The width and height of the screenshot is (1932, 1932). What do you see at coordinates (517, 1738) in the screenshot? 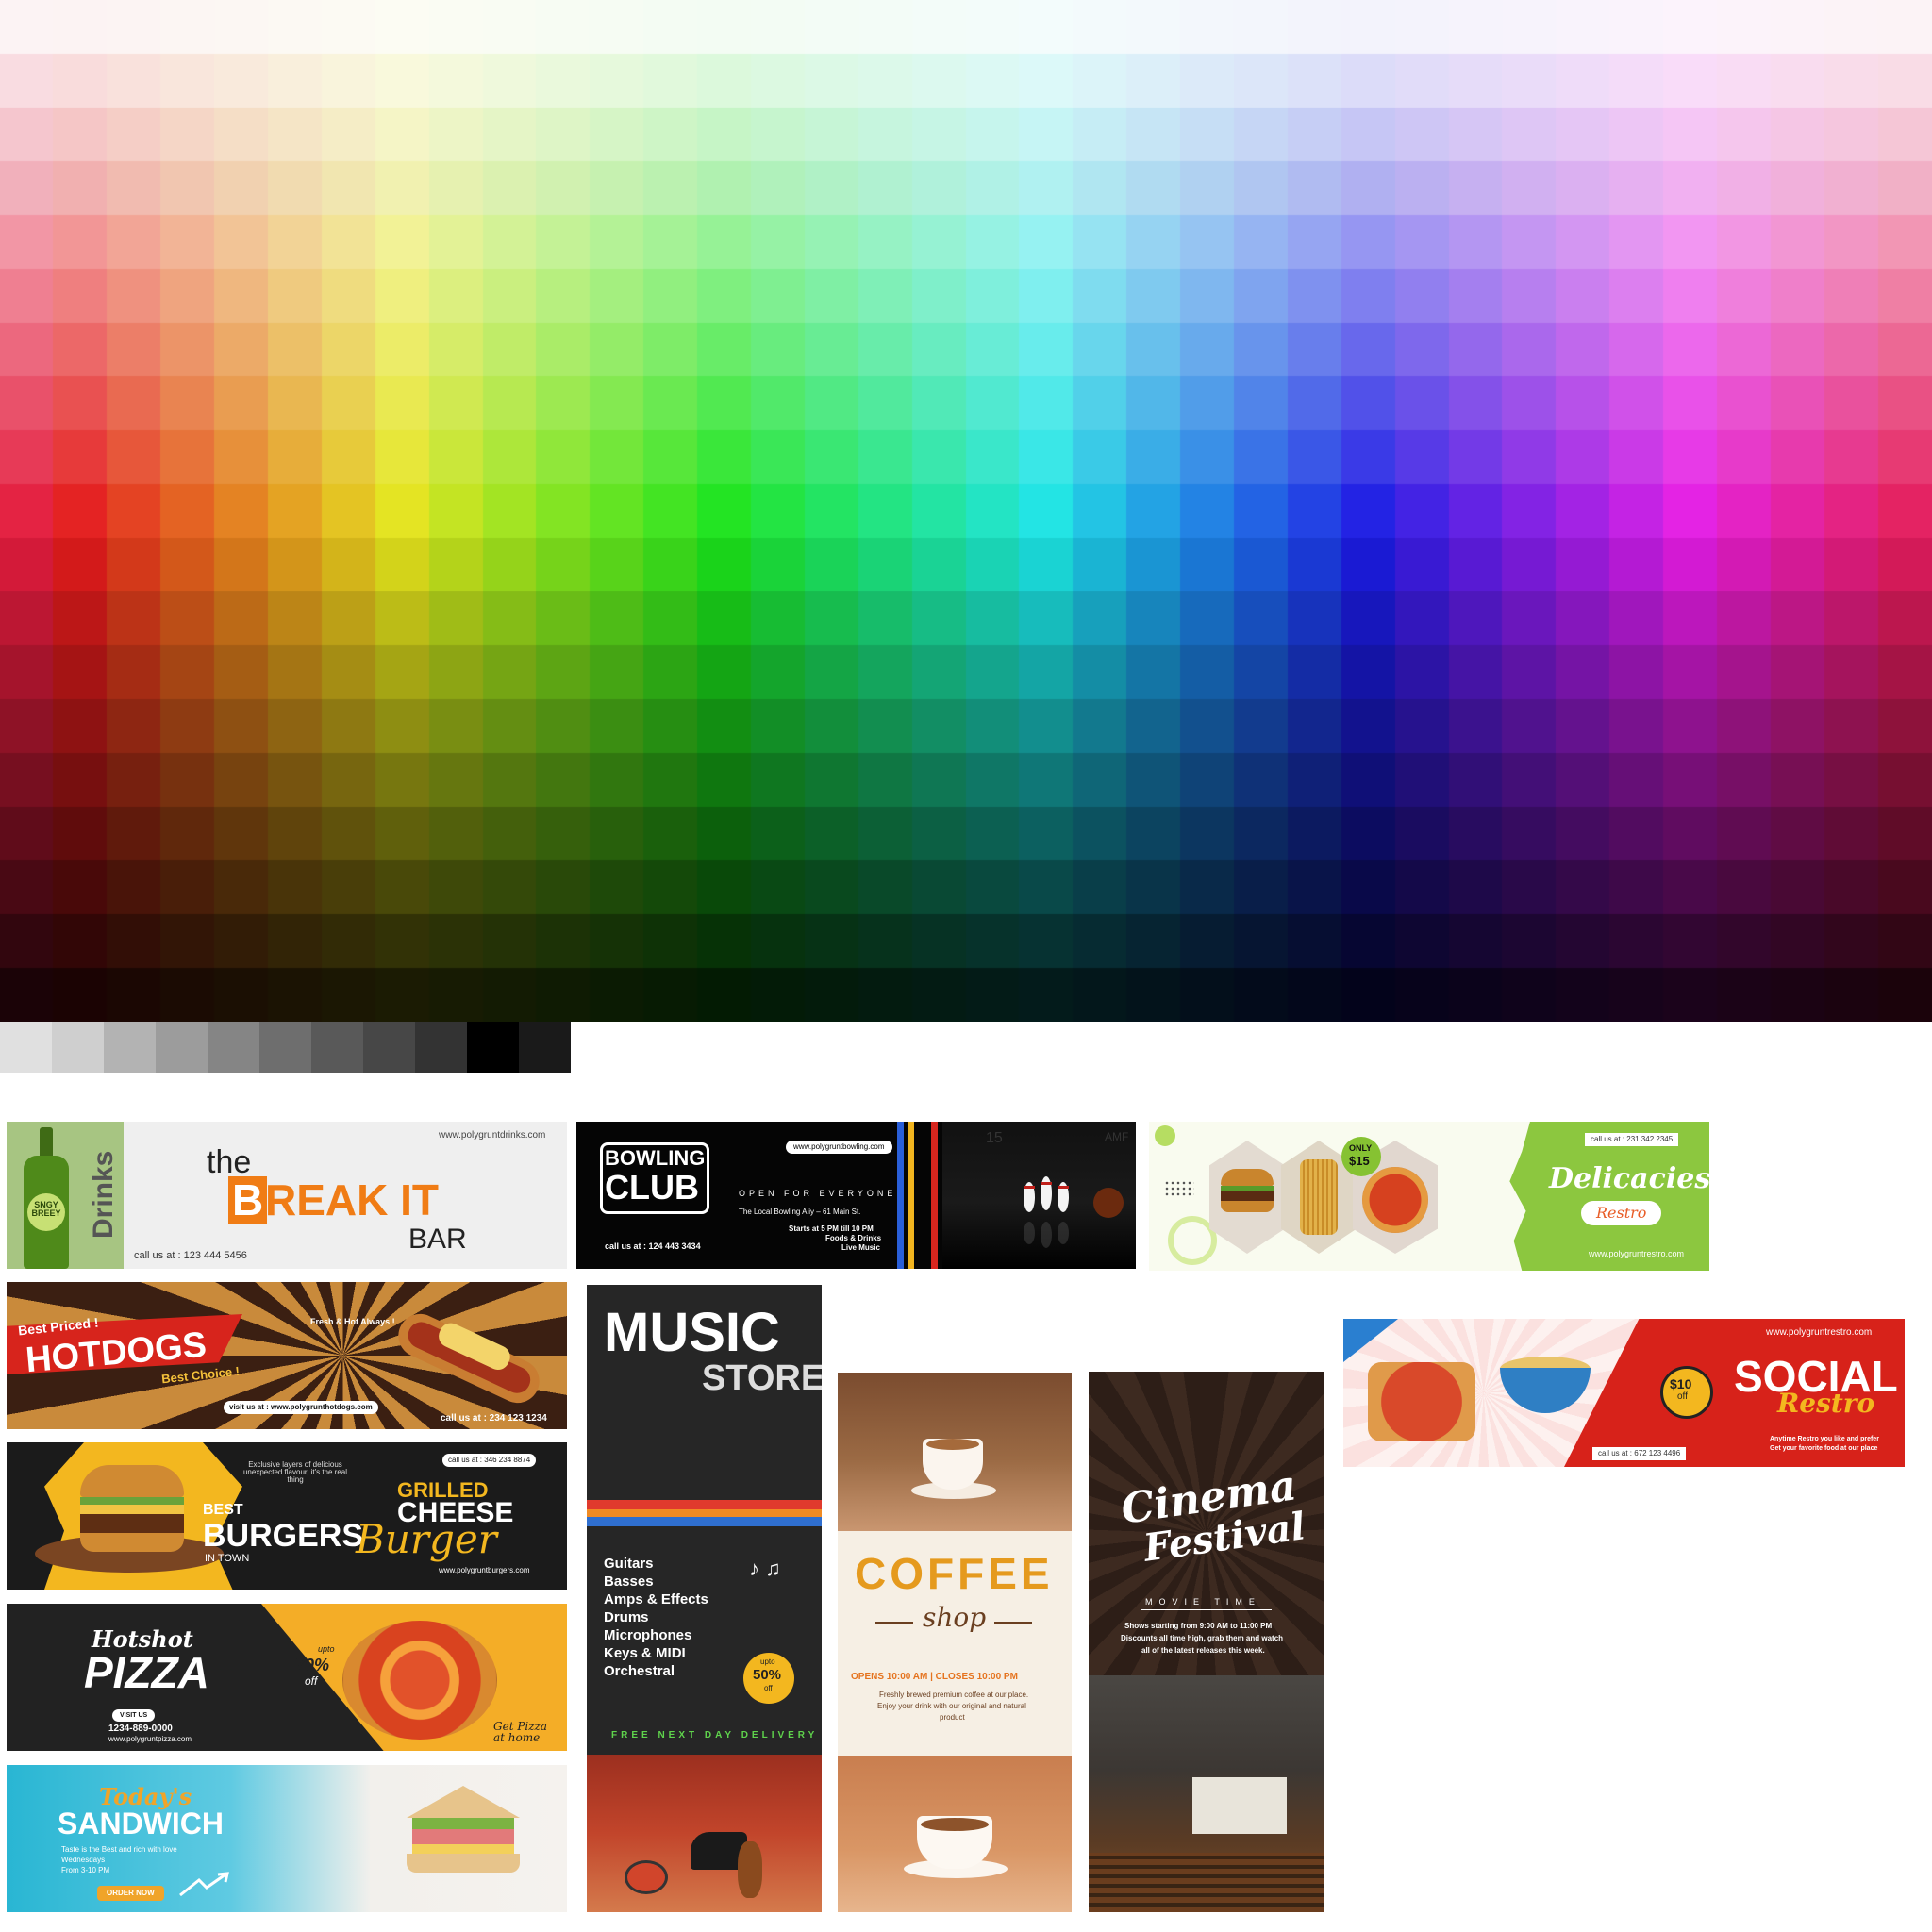
I see `pizza-home: at home` at bounding box center [517, 1738].